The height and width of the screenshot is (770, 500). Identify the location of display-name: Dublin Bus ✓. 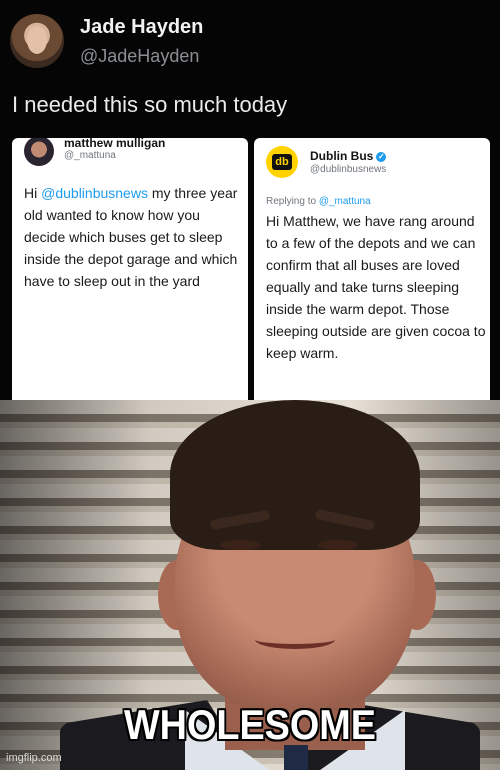
(348, 156).